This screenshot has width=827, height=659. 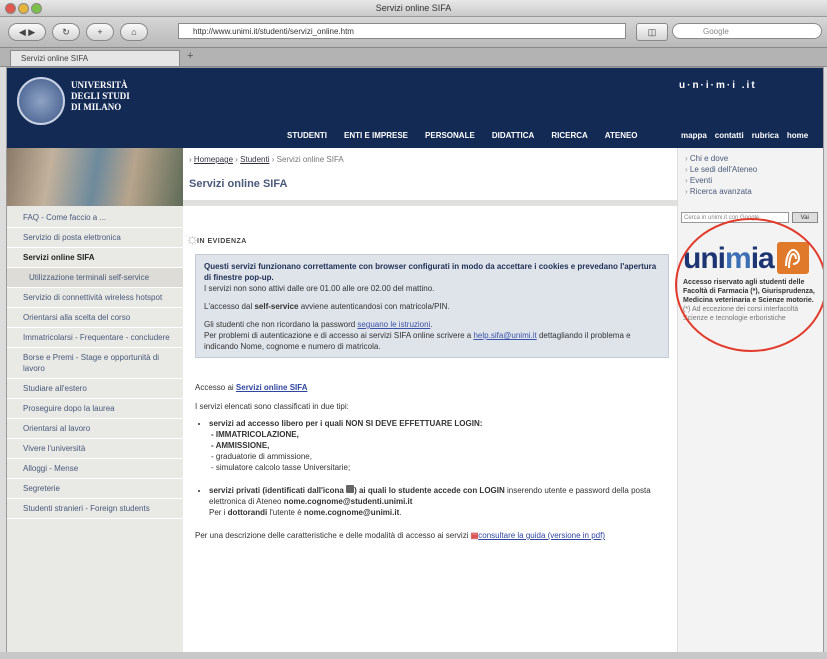 What do you see at coordinates (95, 489) in the screenshot?
I see `sidebar-item: Segreterie` at bounding box center [95, 489].